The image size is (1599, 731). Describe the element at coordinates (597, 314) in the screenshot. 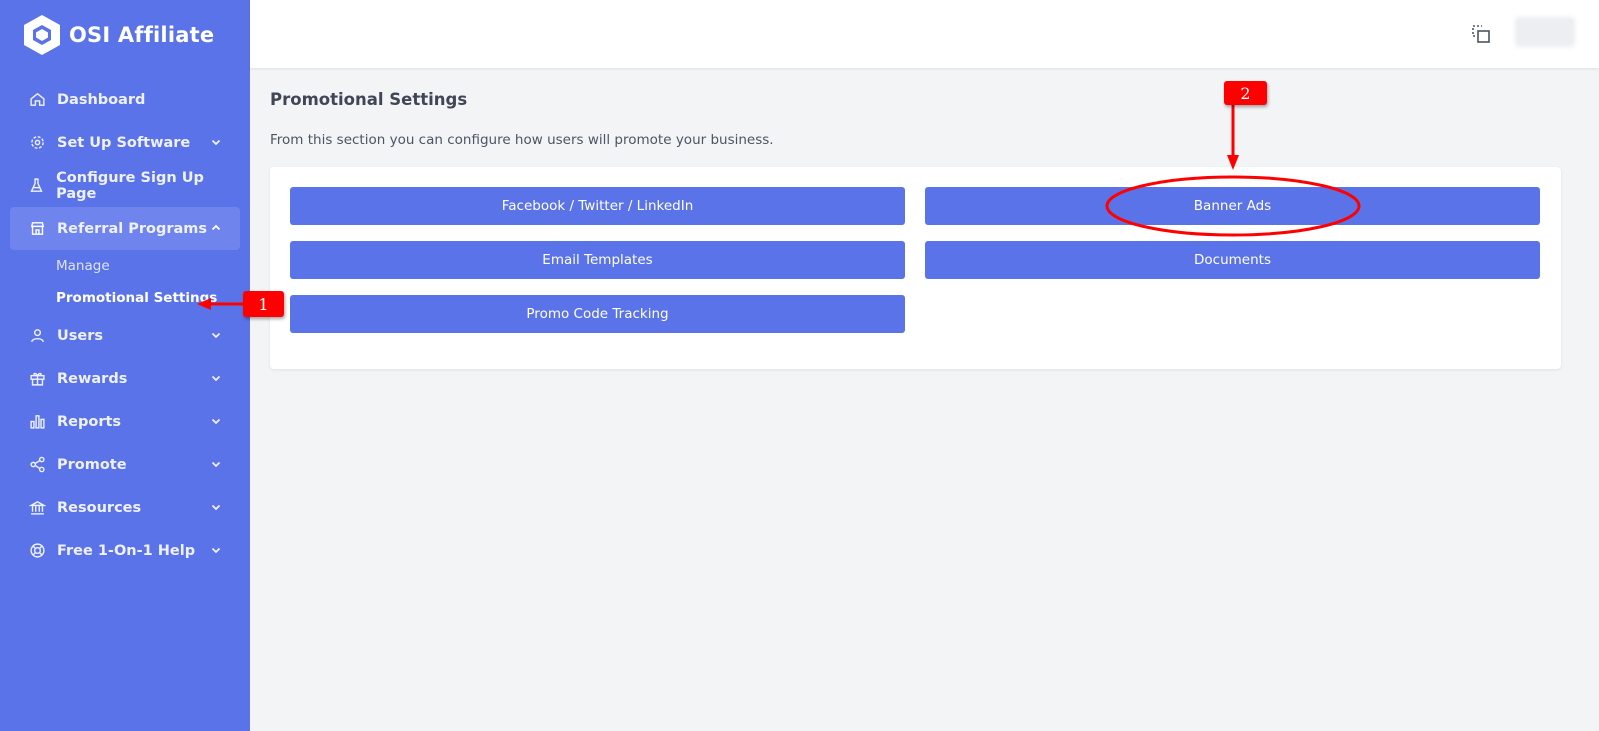

I see `promo-code-tracking-button: Promo Code Tracking` at that location.